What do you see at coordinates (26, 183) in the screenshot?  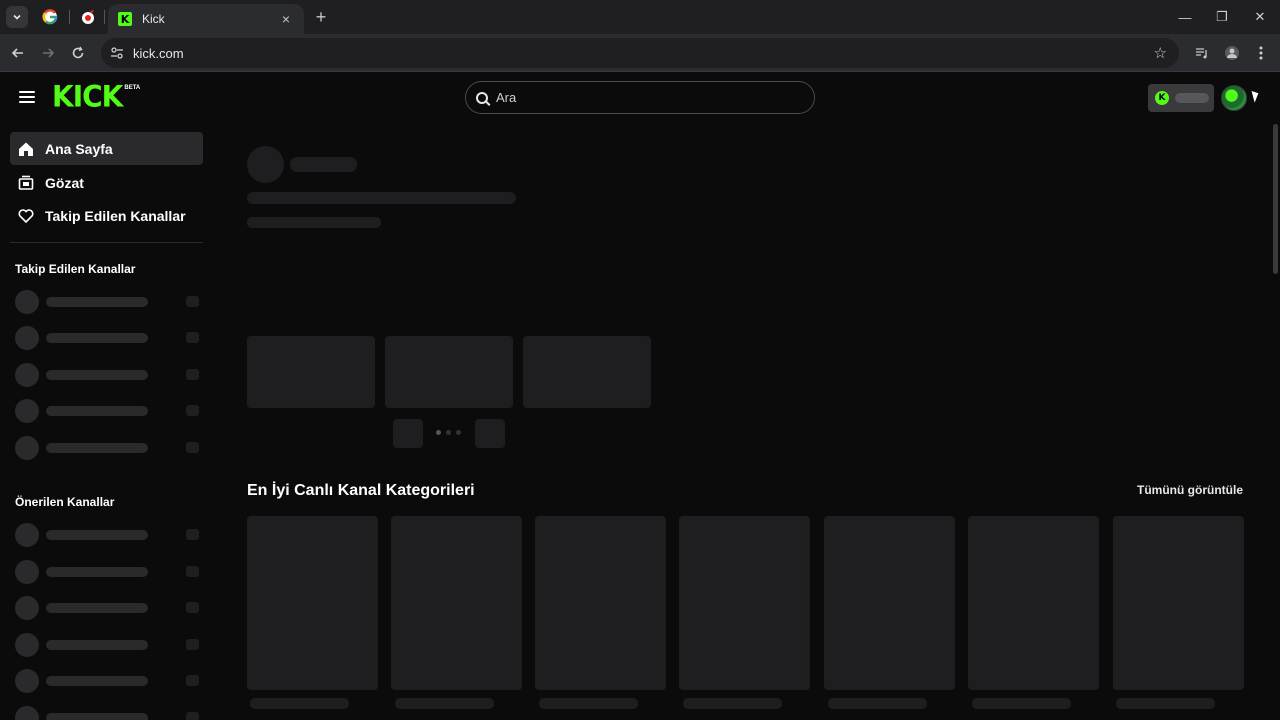 I see `browse-icon` at bounding box center [26, 183].